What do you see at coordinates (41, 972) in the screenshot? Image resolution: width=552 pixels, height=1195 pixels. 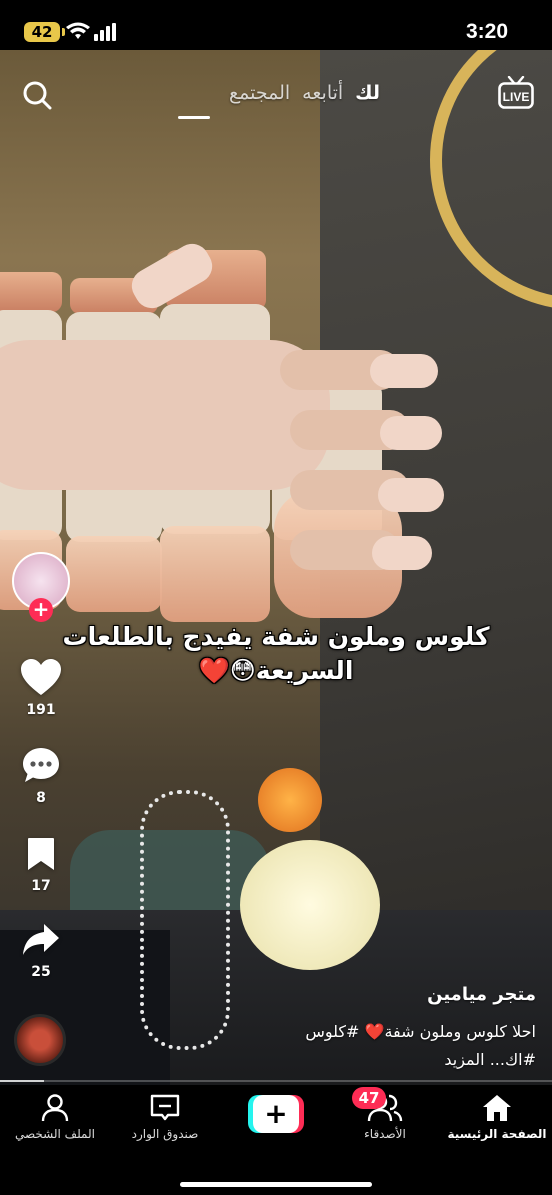 I see `share-count: 25` at bounding box center [41, 972].